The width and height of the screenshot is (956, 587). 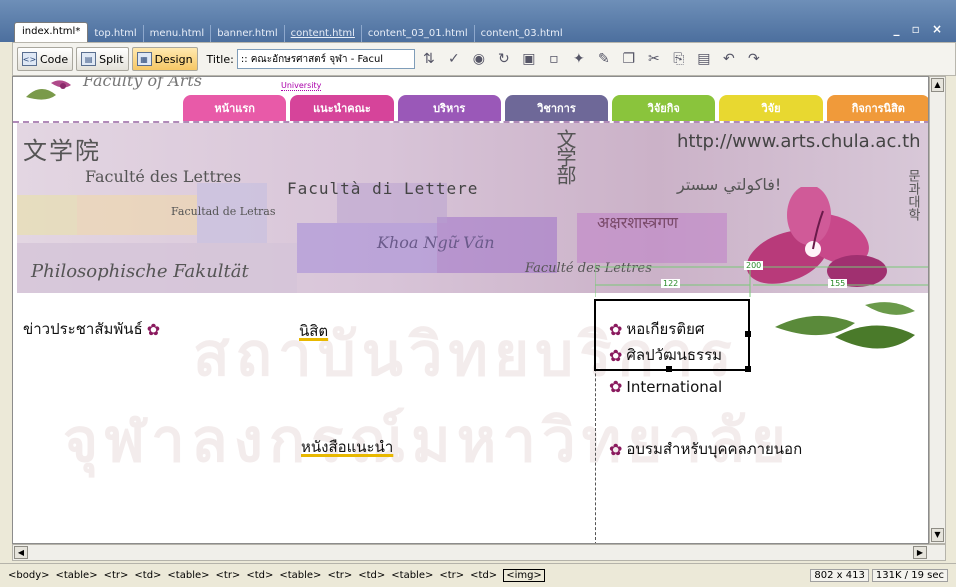 I want to click on tab-banner-html: banner.html, so click(x=248, y=33).